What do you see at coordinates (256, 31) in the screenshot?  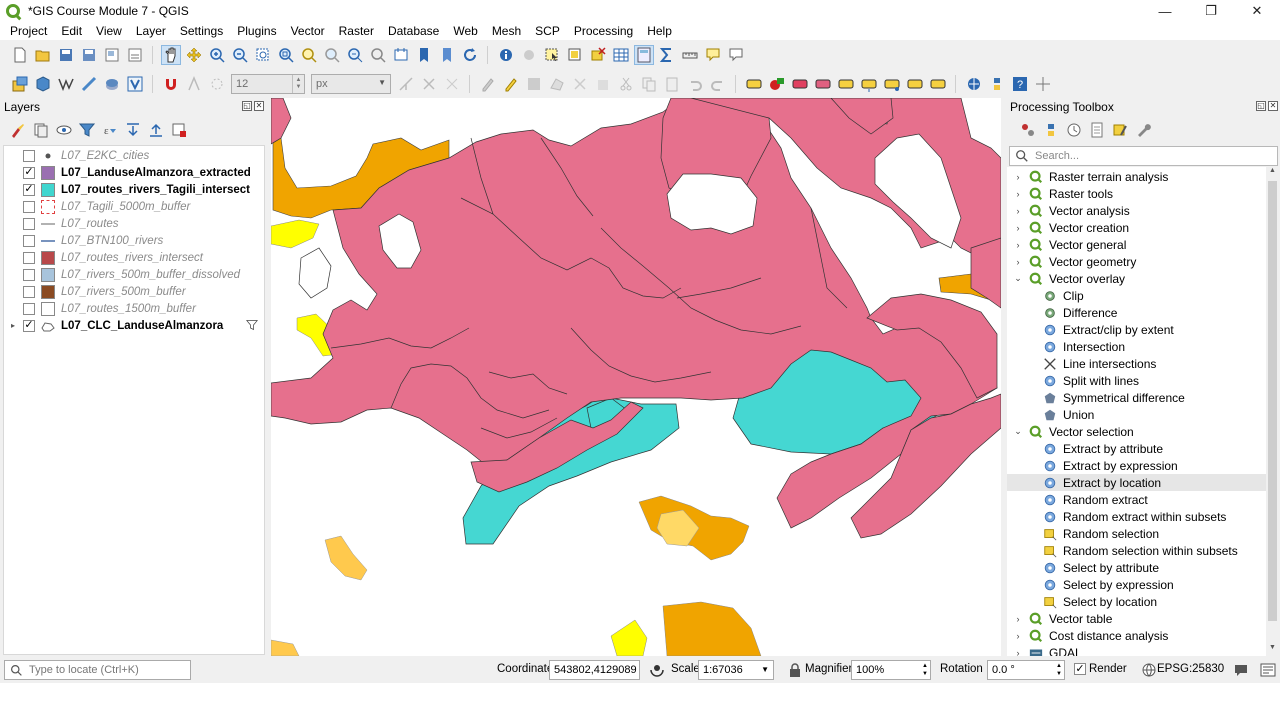 I see `menu-plugins: Plugins` at bounding box center [256, 31].